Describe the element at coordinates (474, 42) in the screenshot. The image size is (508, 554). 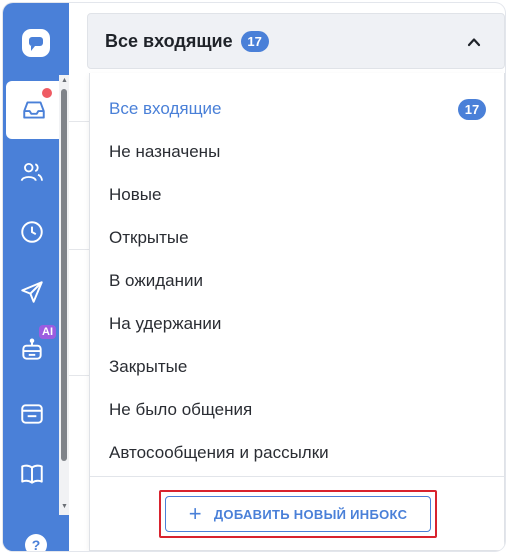
I see `chevron-up-icon` at that location.